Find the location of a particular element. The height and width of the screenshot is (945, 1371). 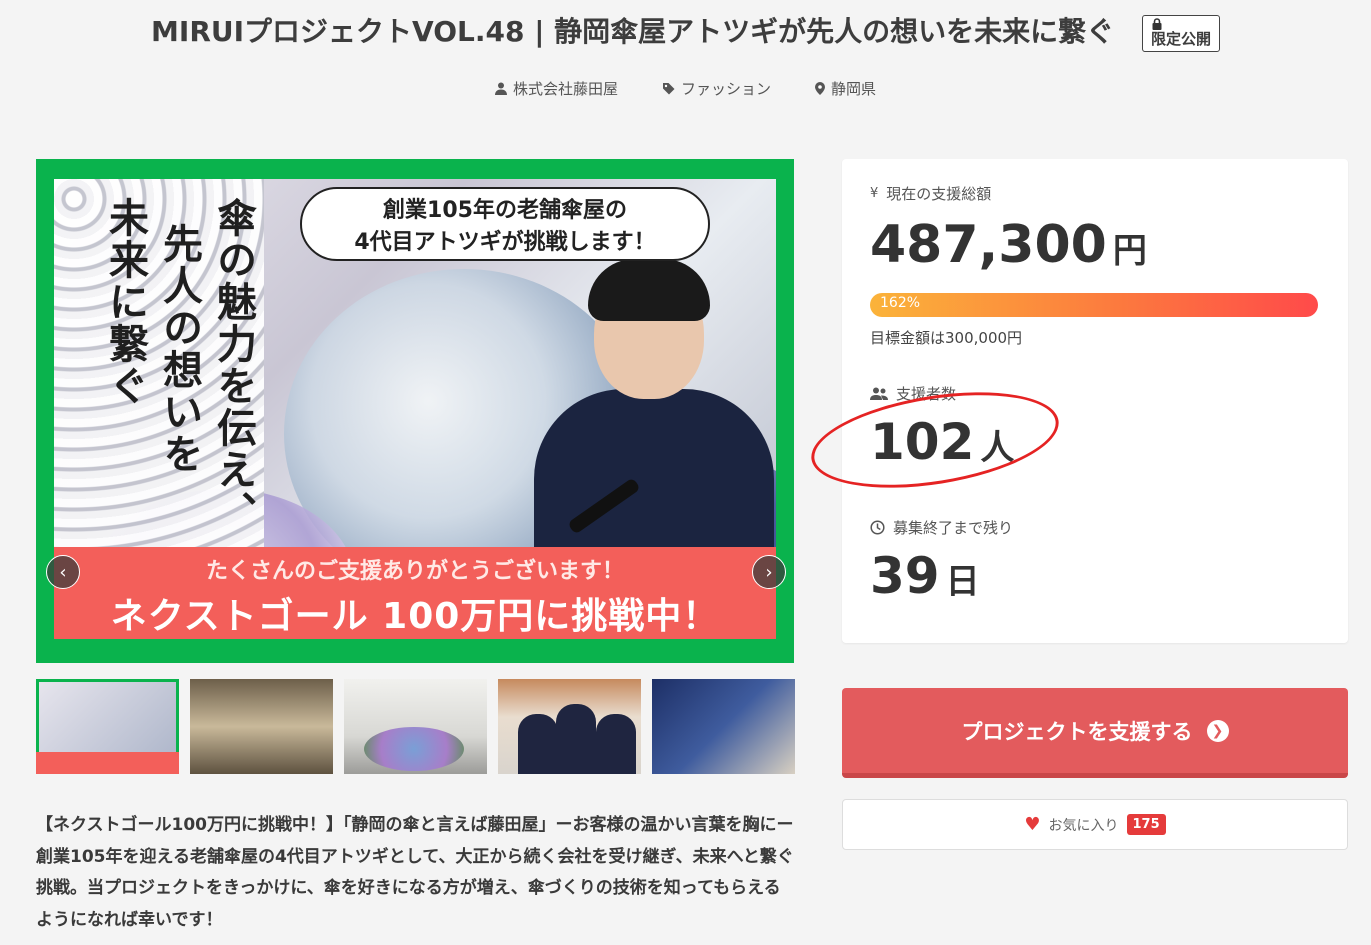

banner-line-2: ネクストゴール 100万円に挑戦中！ is located at coordinates (415, 616).